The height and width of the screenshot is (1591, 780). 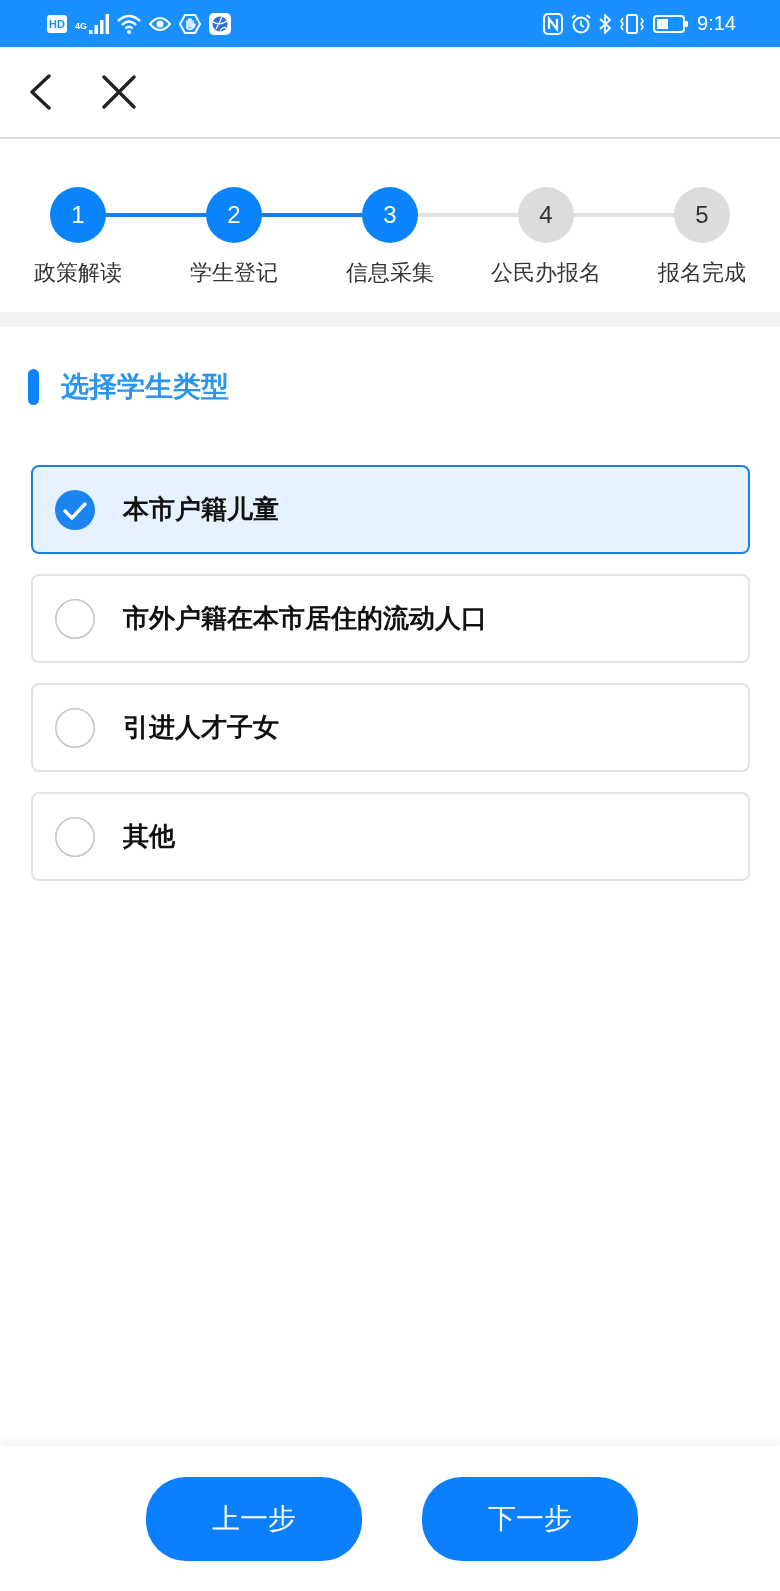 What do you see at coordinates (145, 387) in the screenshot?
I see `section-title: 选择学生类型` at bounding box center [145, 387].